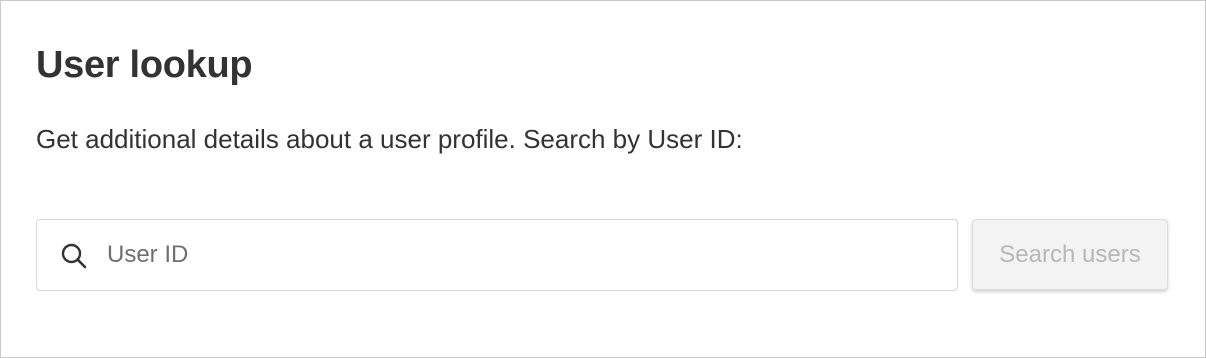  Describe the element at coordinates (144, 65) in the screenshot. I see `page-title: User lookup` at that location.